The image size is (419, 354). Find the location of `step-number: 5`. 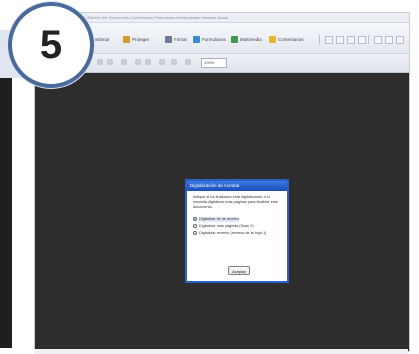

step-number: 5 is located at coordinates (51, 44).